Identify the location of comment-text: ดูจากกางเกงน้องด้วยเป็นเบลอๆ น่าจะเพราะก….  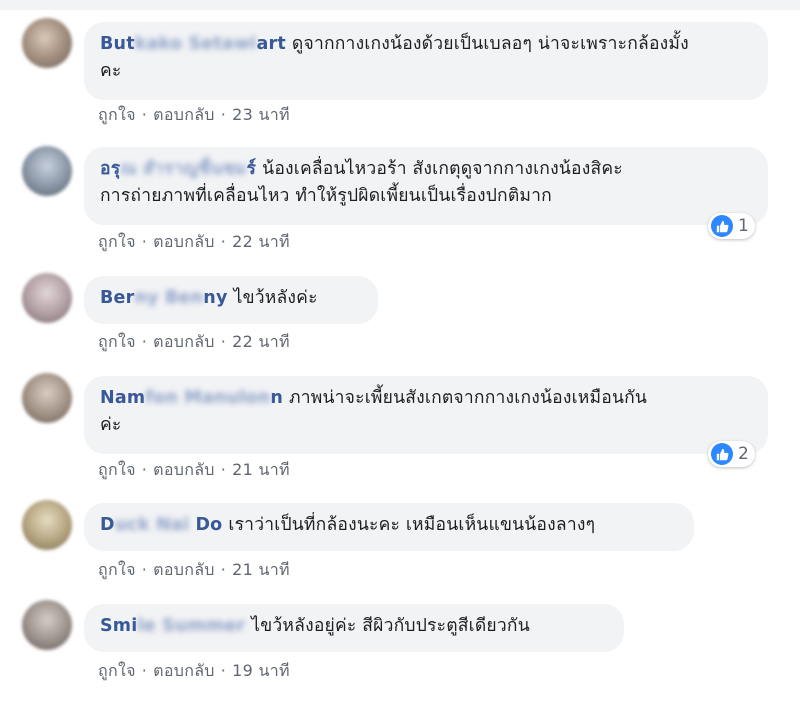
(490, 44).